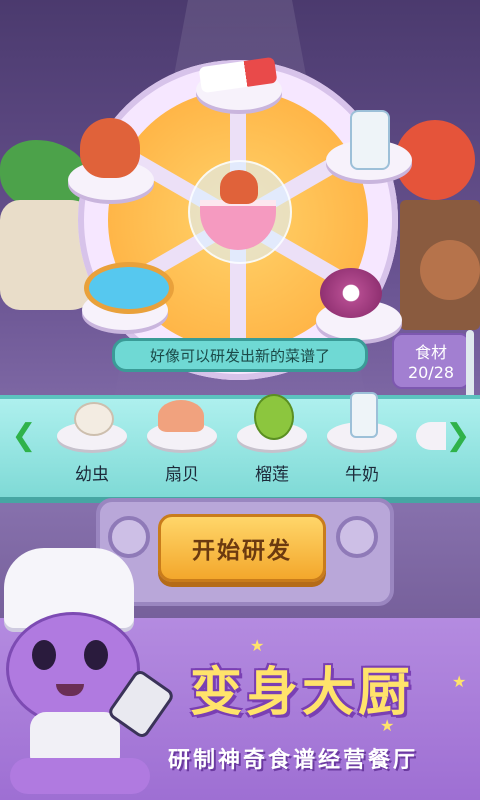 The width and height of the screenshot is (480, 800). I want to click on octopus-icon, so click(110, 148).